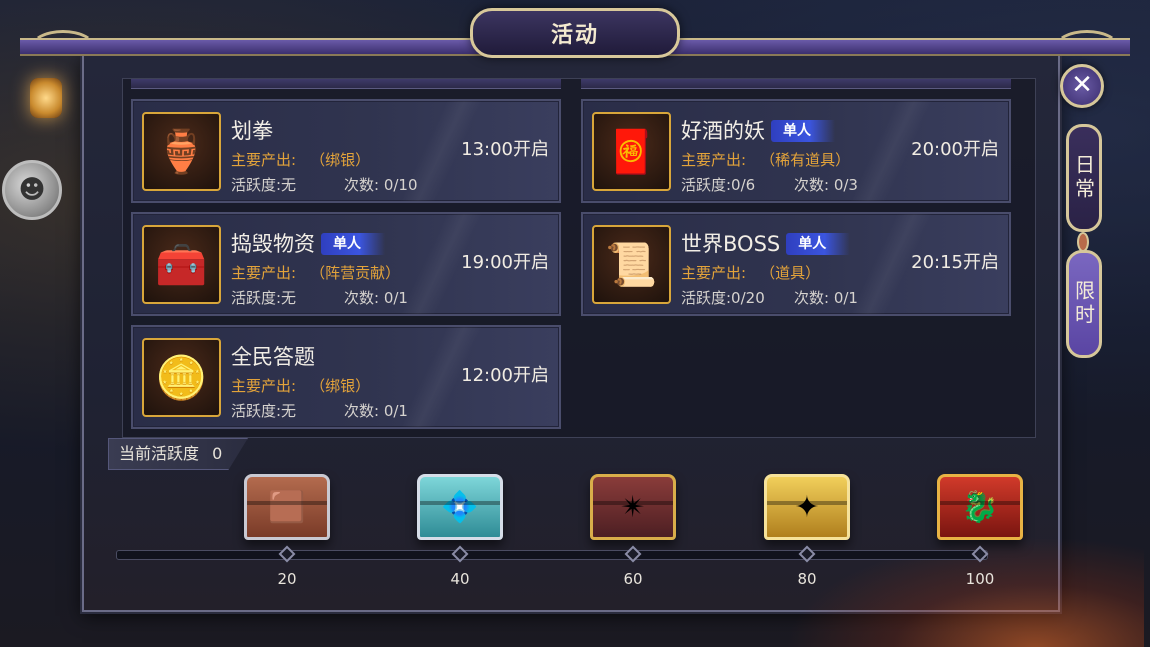  I want to click on lantern-icon, so click(46, 98).